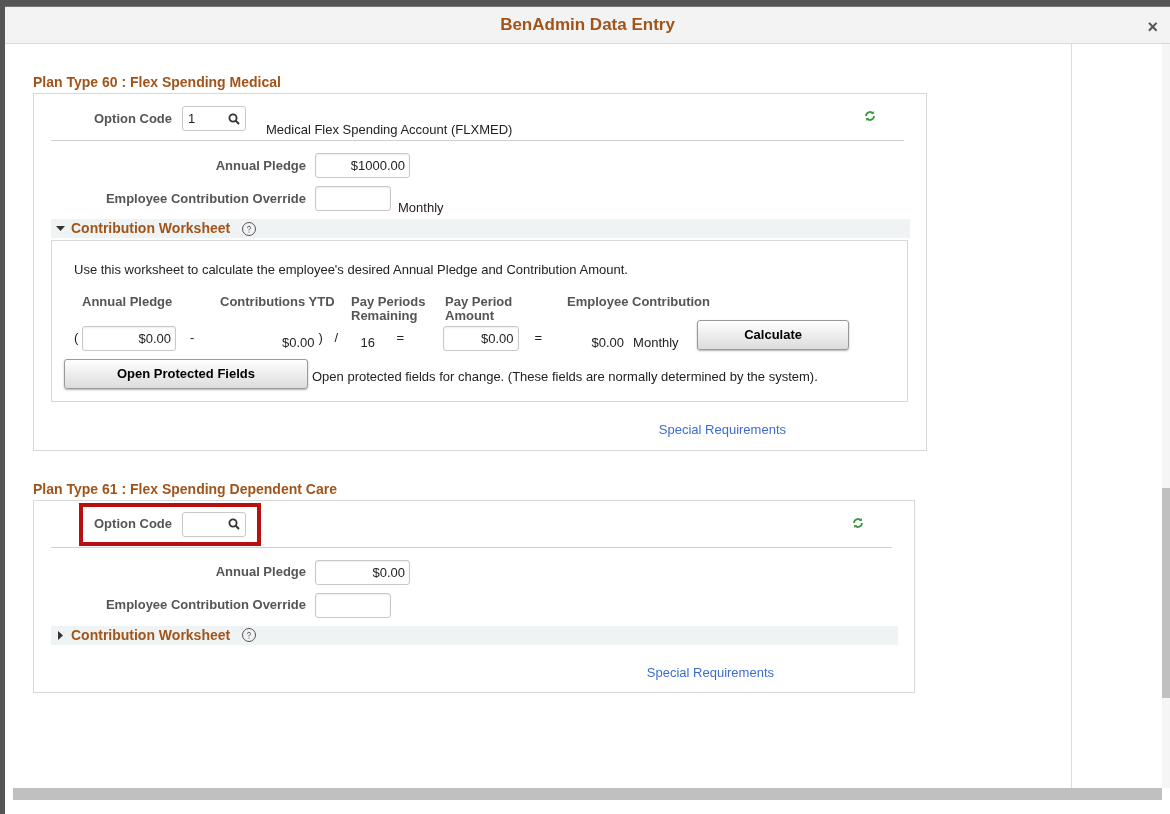  I want to click on column-header: Pay Periods Remaining, so click(389, 309).